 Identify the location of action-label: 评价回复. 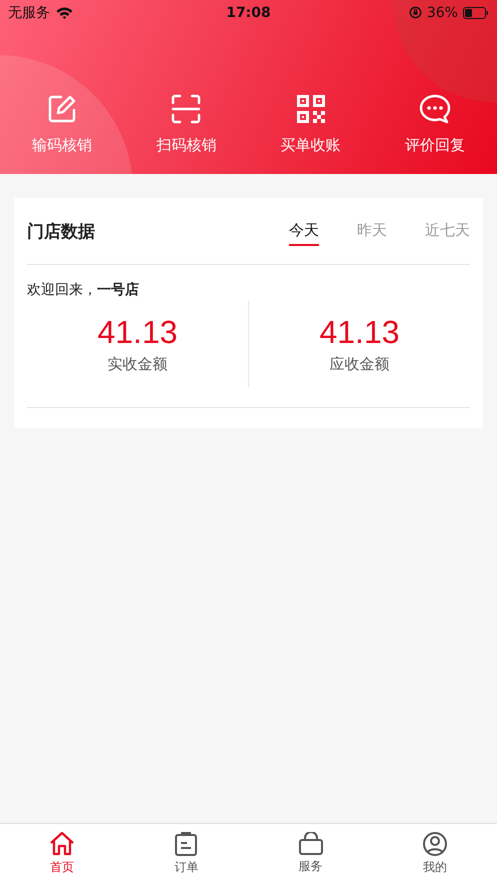
(434, 145).